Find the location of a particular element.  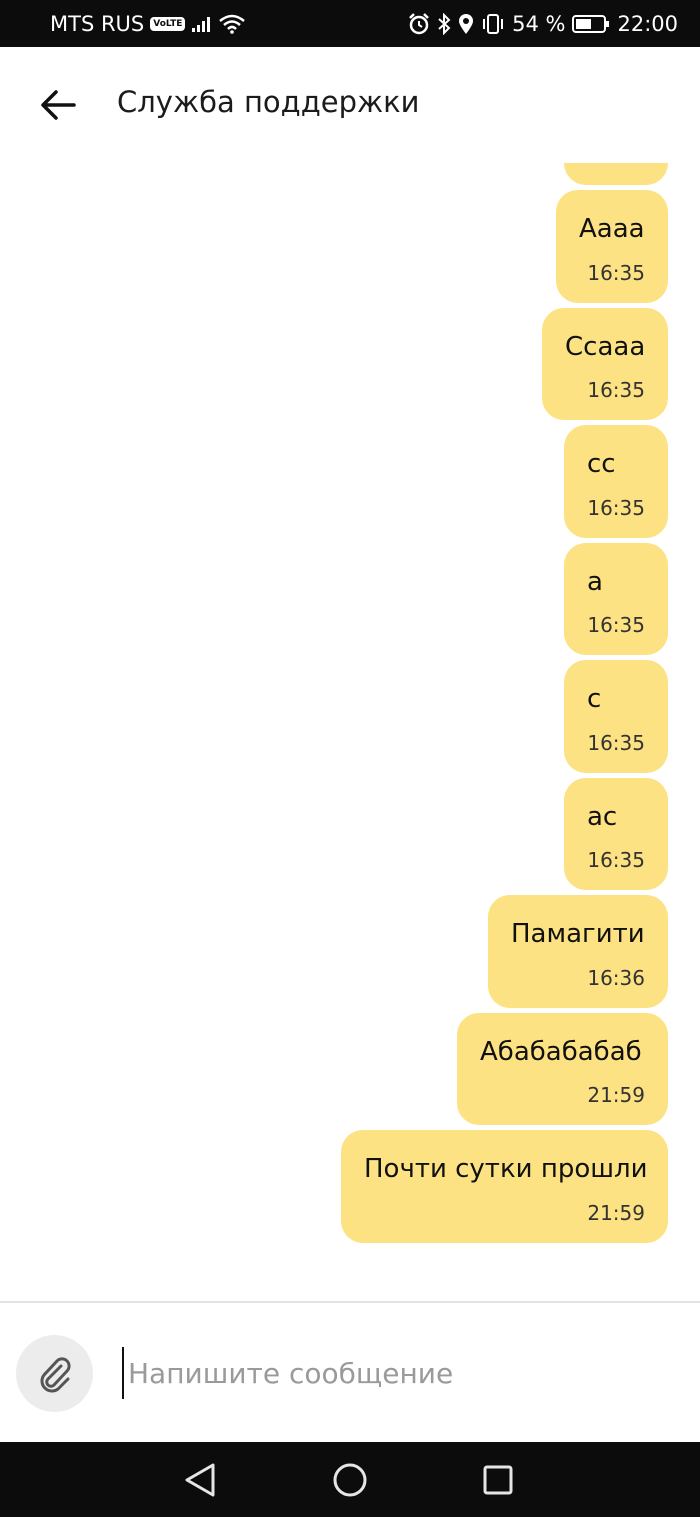

arrow-left-icon is located at coordinates (58, 105).